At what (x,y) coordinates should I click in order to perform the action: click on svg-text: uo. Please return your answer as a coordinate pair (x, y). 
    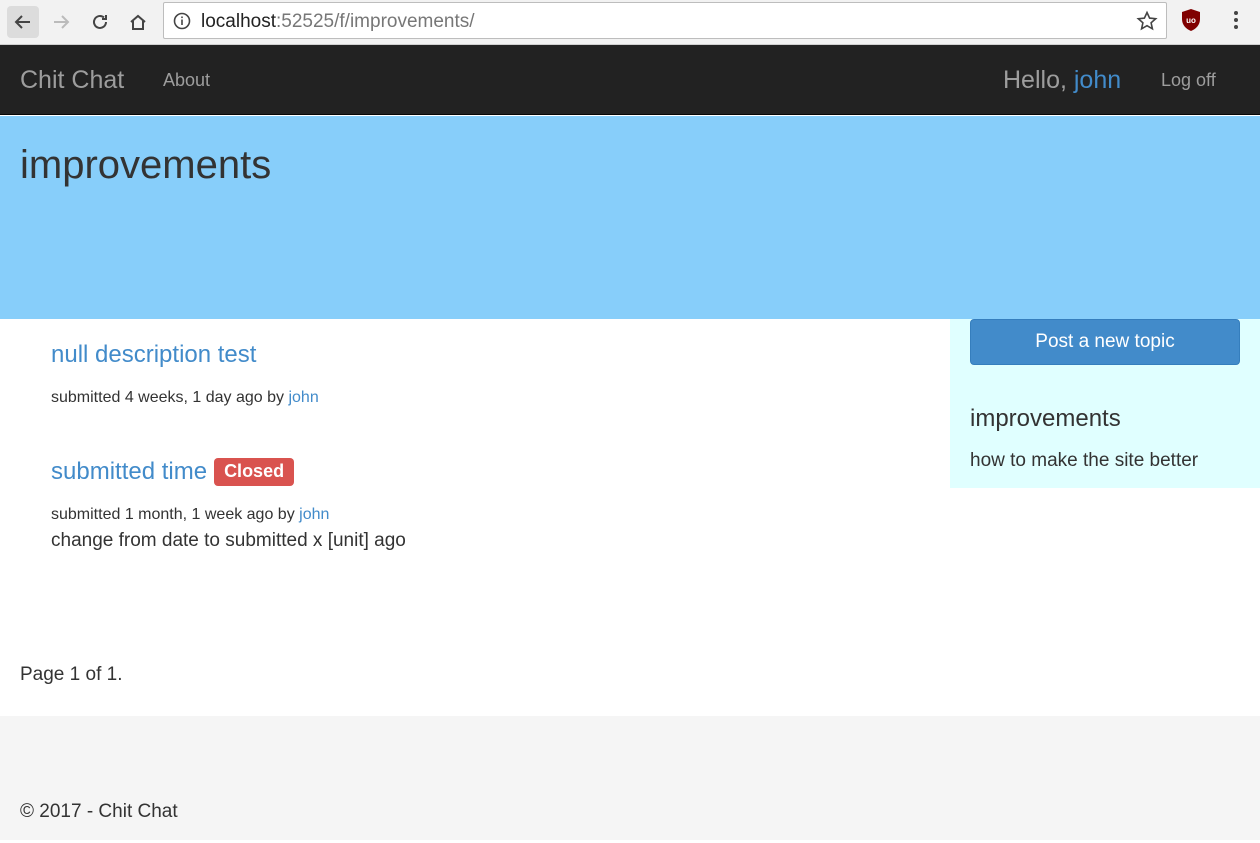
    Looking at the image, I should click on (1191, 20).